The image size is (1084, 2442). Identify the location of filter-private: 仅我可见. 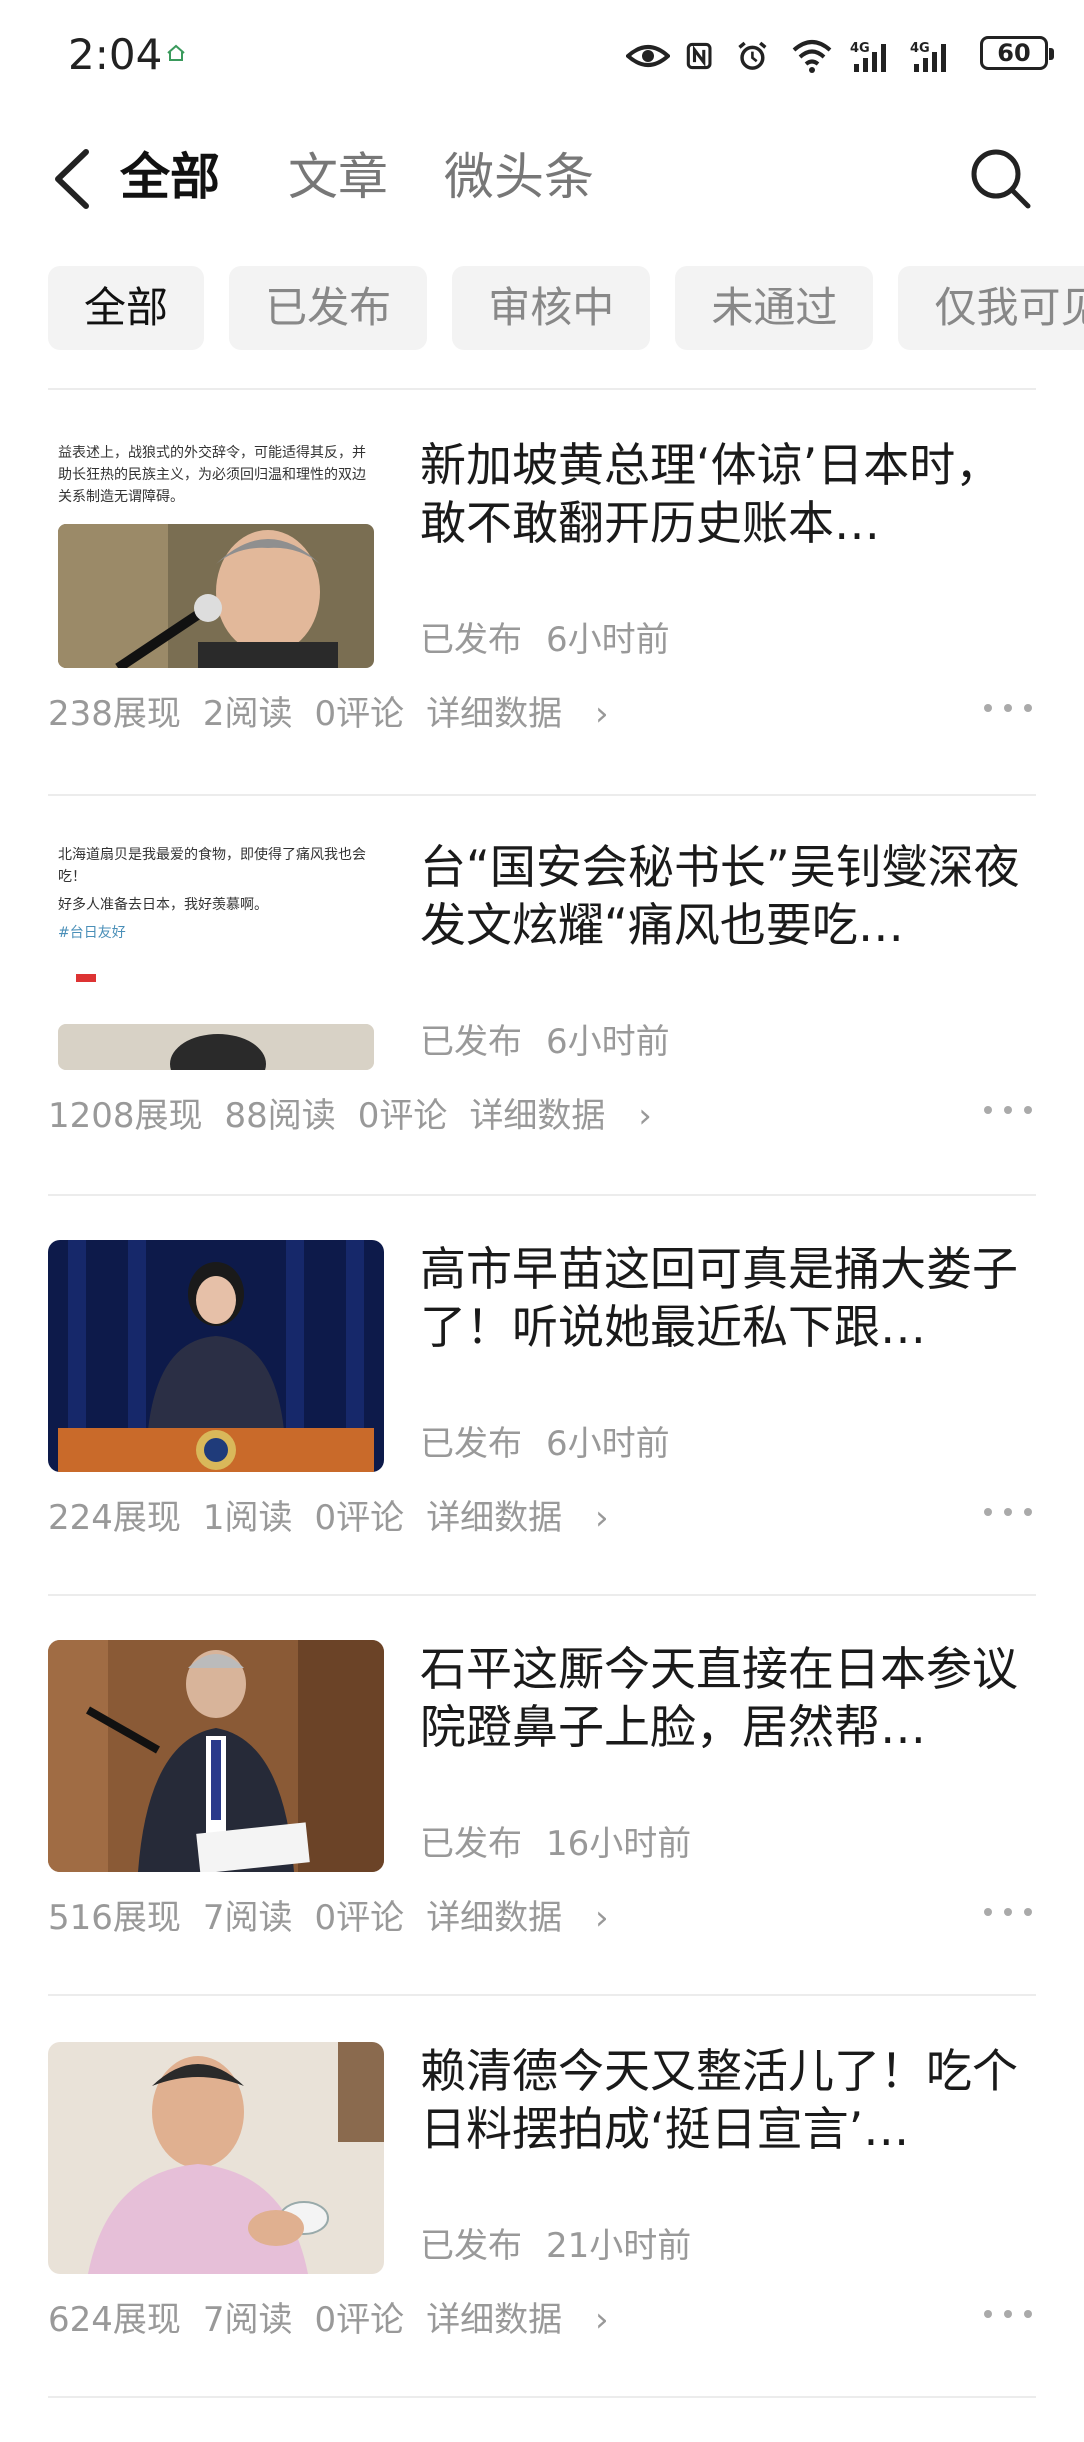
(991, 308).